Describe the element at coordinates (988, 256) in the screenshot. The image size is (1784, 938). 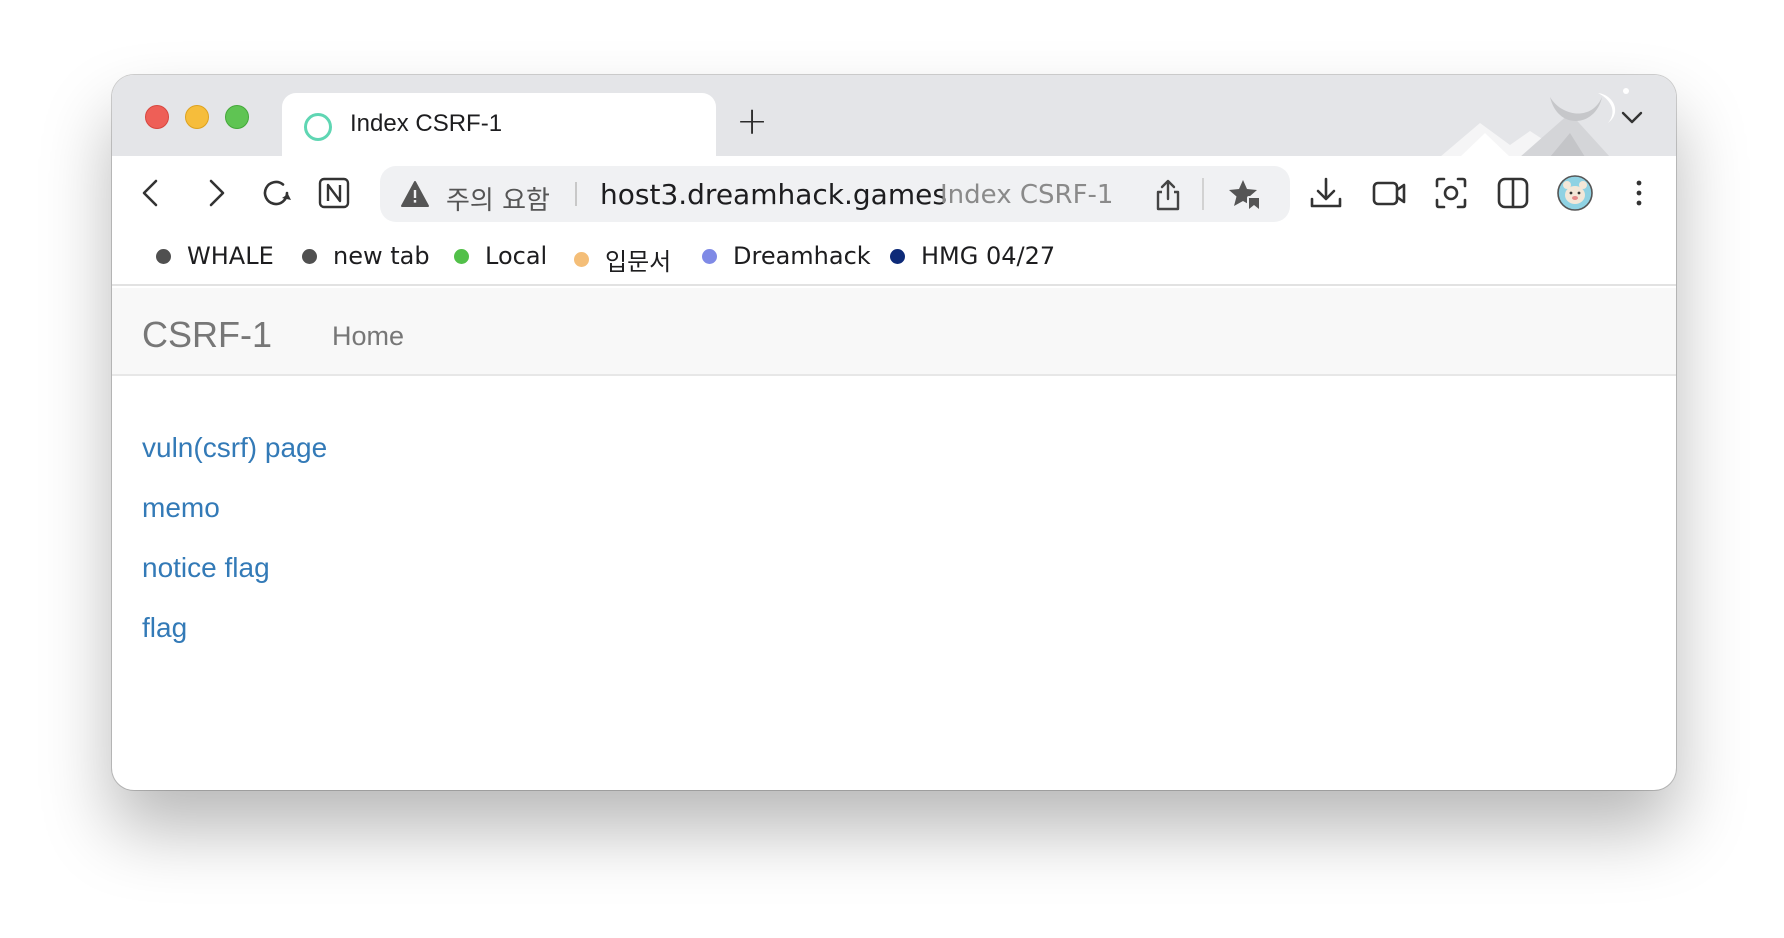
I see `bookmark-label: HMG 04/27` at that location.